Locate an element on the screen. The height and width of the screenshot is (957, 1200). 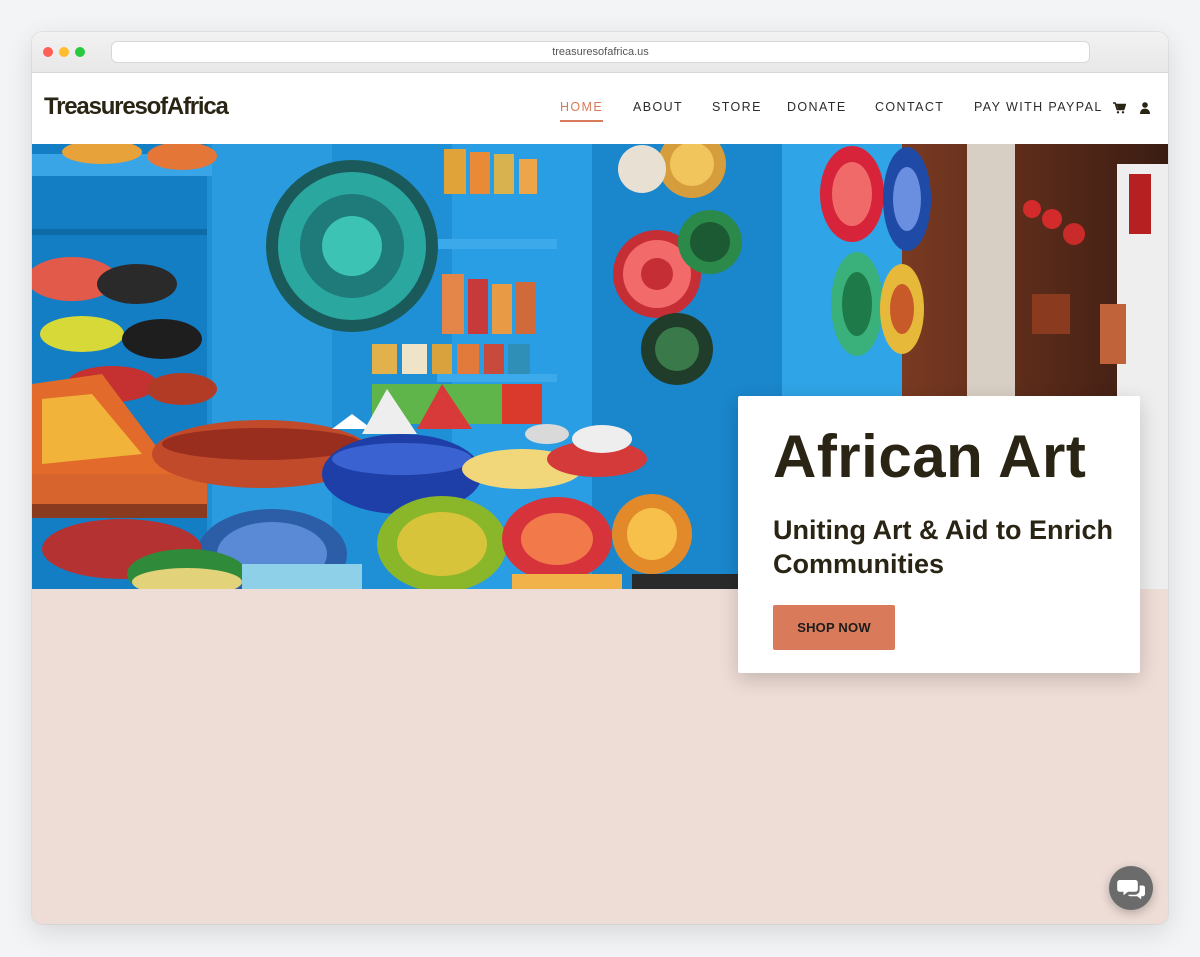
hero-subtitle: Uniting Art & Aid to Enrich Communities is located at coordinates (943, 547).